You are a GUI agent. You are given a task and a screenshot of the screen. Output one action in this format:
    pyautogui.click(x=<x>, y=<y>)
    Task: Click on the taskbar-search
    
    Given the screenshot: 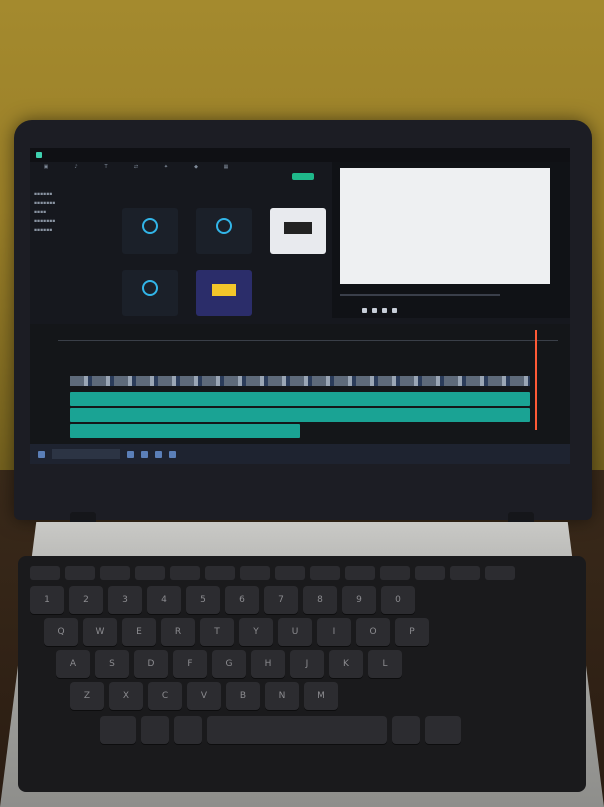 What is the action you would take?
    pyautogui.click(x=86, y=454)
    